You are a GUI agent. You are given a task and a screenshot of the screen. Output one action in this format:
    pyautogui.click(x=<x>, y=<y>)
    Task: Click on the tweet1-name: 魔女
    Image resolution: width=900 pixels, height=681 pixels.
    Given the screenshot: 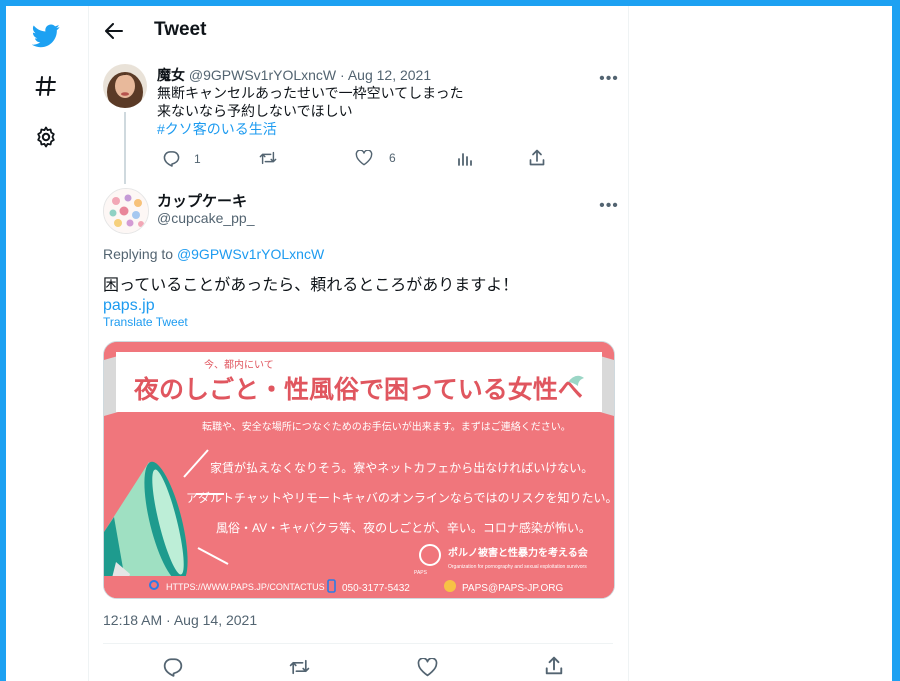 What is the action you would take?
    pyautogui.click(x=171, y=75)
    